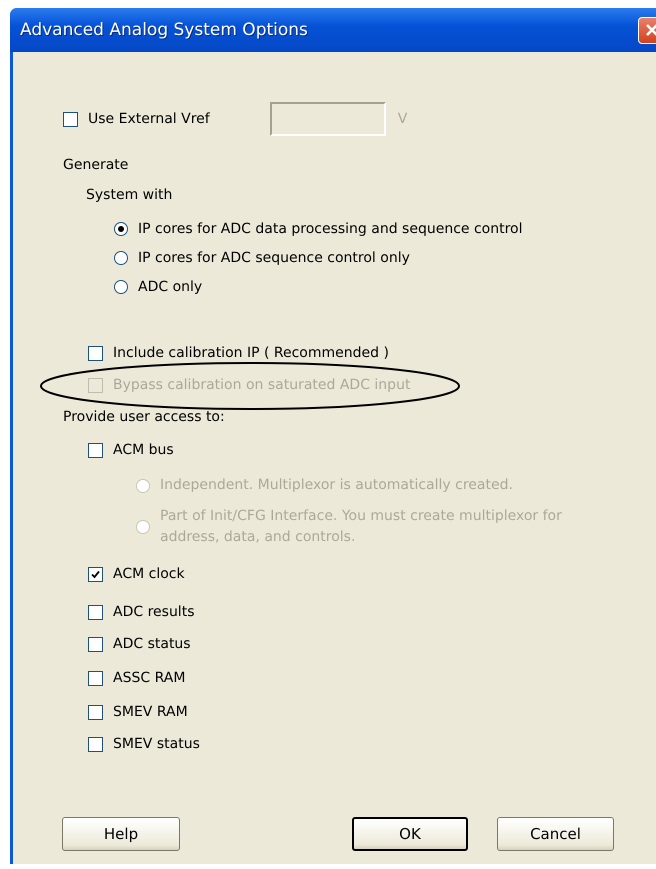 This screenshot has height=869, width=656. Describe the element at coordinates (337, 485) in the screenshot. I see `radio-label: Independent. Multiplexor is automatically created.` at that location.